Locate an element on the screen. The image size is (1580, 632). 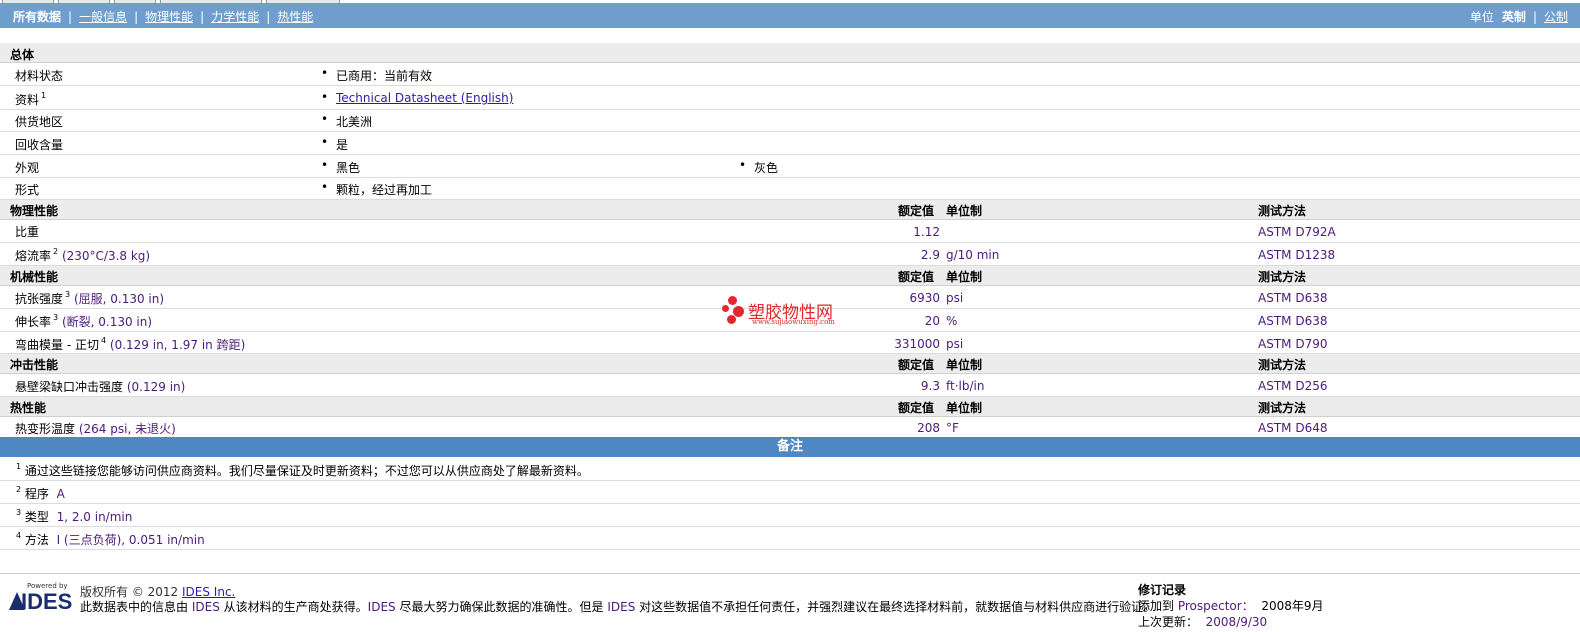
section-tabs: 所有数据 | 一般信息 | 物理性能 | 力学性能 | 热性能 is located at coordinates (163, 16).